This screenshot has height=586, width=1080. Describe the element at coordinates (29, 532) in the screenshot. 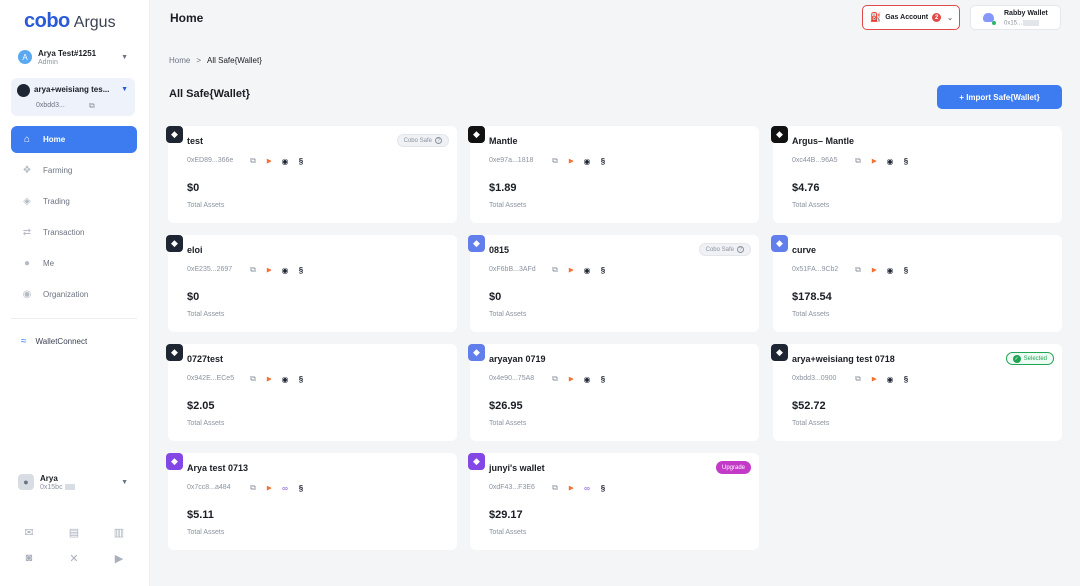

I see `mail-icon: ✉` at that location.